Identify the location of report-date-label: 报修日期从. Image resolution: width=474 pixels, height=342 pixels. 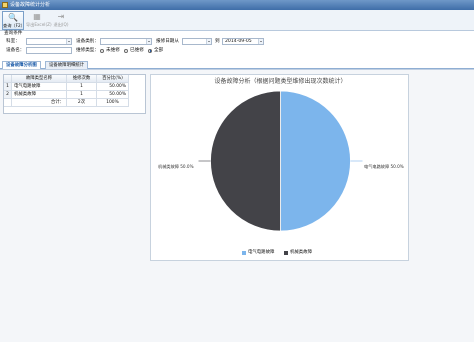
(167, 41).